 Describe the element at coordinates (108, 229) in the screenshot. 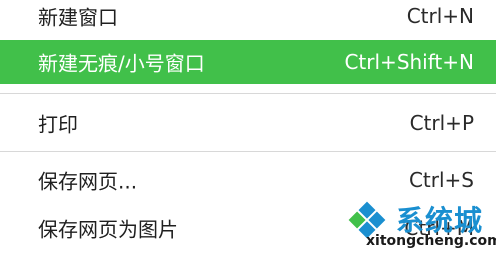

I see `menu-item-label: 保存网页为图片` at that location.